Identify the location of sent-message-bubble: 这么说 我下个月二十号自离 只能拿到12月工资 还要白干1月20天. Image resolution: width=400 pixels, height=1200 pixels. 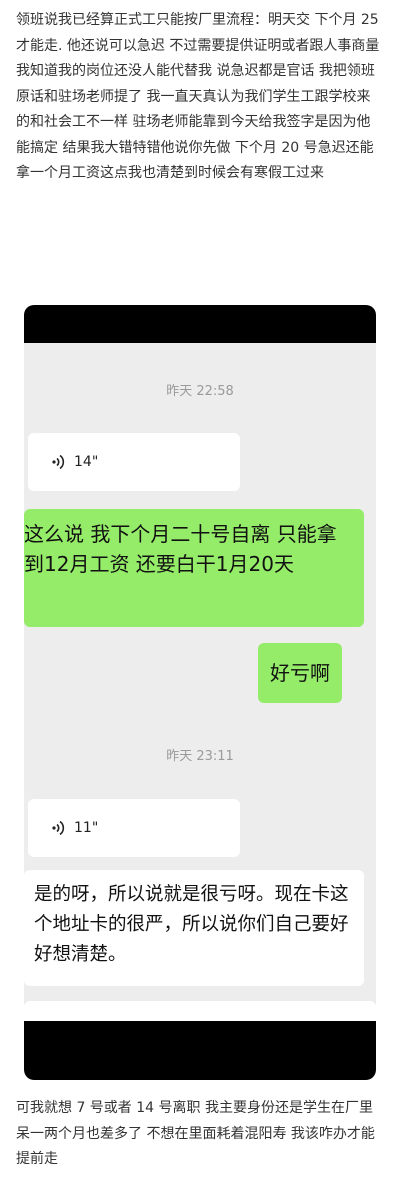
(194, 568).